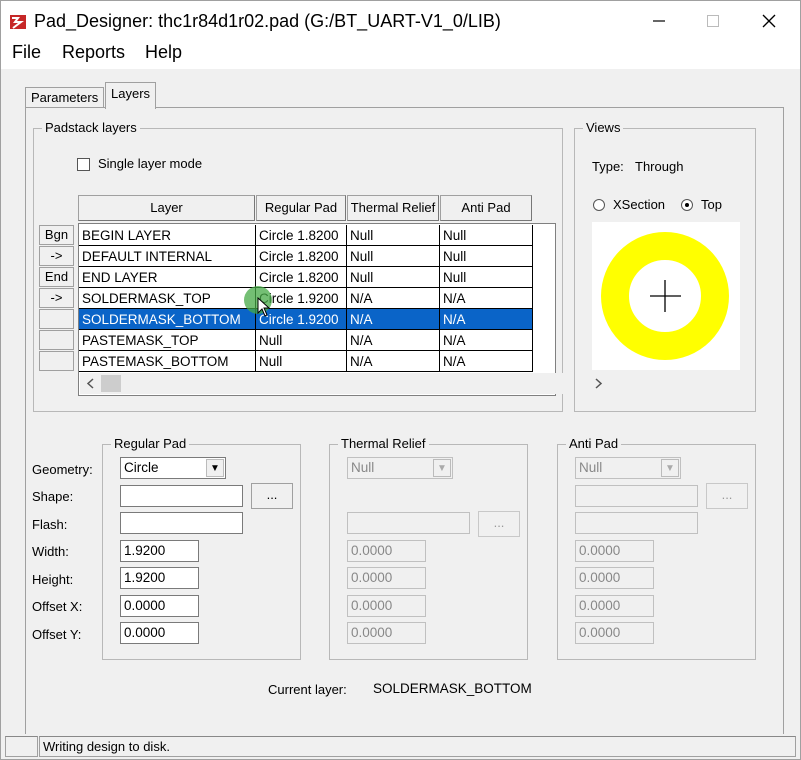 The height and width of the screenshot is (760, 801). I want to click on padstack-layers-label: Padstack layers, so click(91, 127).